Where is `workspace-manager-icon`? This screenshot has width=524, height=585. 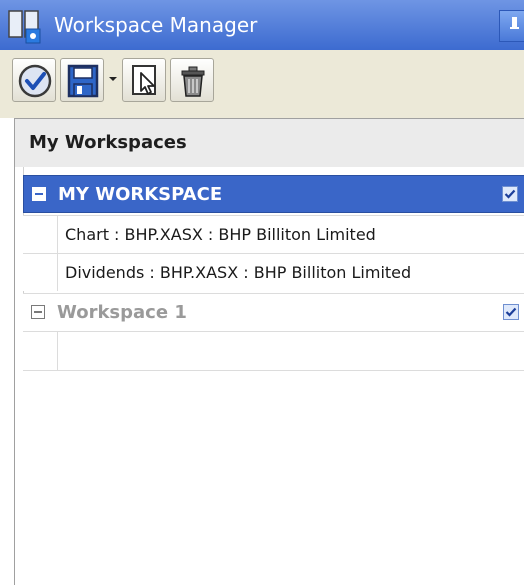 workspace-manager-icon is located at coordinates (24, 27).